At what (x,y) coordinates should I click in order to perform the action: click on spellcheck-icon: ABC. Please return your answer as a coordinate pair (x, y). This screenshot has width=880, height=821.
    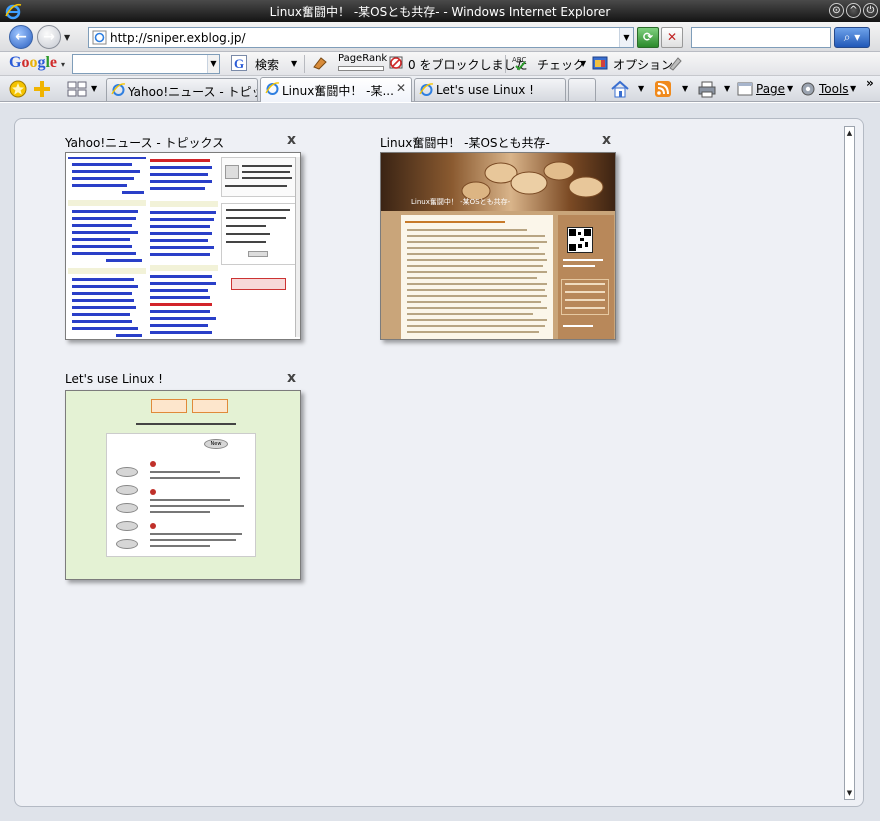
    Looking at the image, I should click on (520, 63).